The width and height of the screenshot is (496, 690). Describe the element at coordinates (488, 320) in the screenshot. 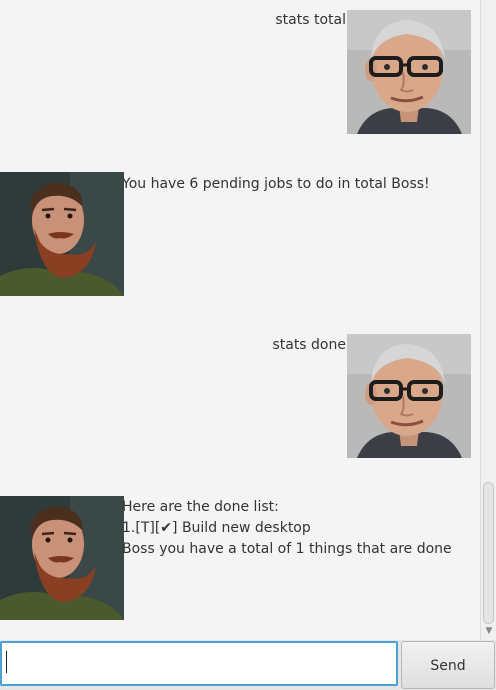

I see `vertical-scrollbar: ▼` at that location.